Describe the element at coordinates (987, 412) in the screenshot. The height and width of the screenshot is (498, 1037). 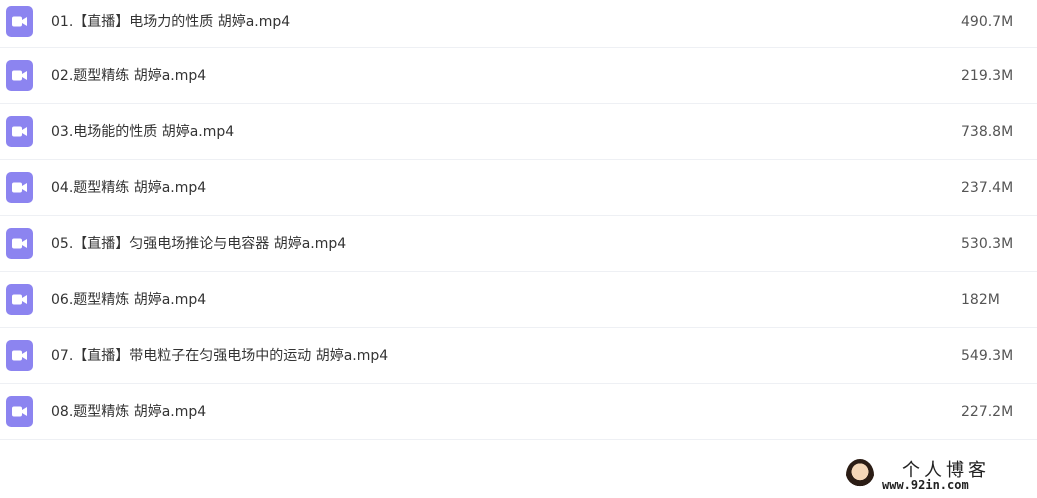
I see `file-size: 227.2M` at that location.